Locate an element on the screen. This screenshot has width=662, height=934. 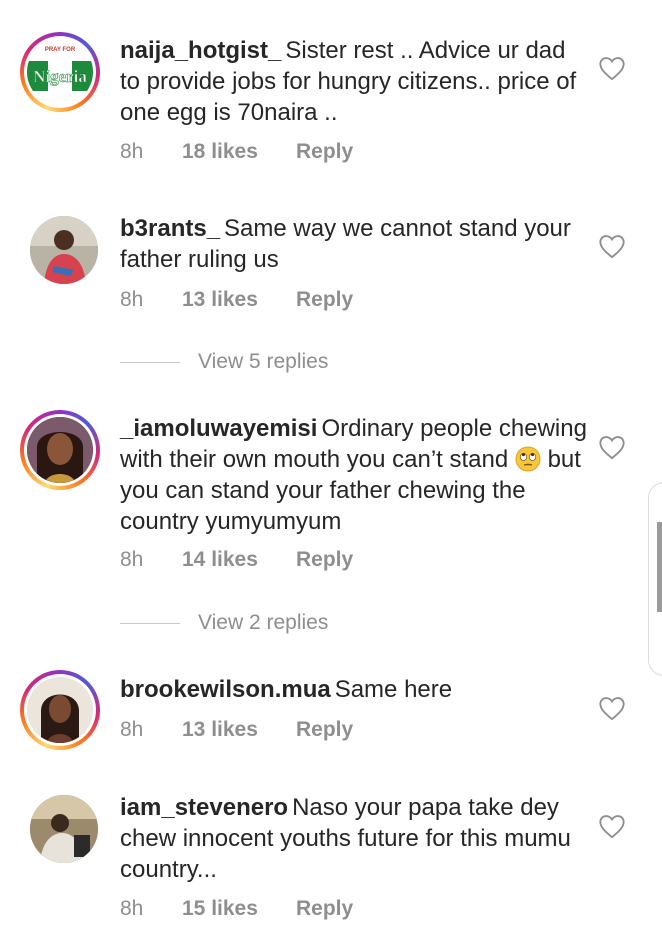
view-replies-button: View 5 replies is located at coordinates (224, 362).